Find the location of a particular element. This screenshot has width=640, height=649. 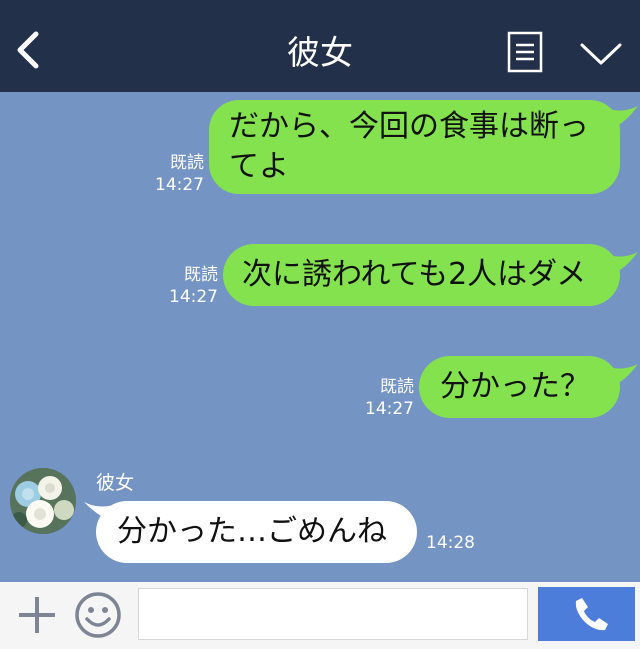

chat-header: 彼女 is located at coordinates (320, 46).